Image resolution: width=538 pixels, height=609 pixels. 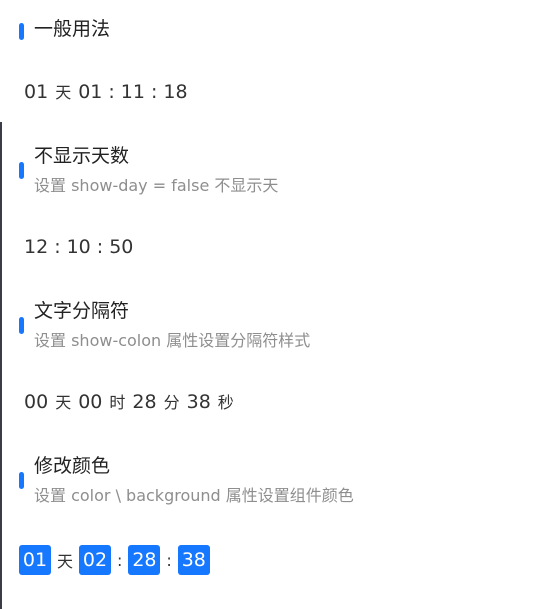 I want to click on section-header: 修改颜色, so click(x=269, y=470).